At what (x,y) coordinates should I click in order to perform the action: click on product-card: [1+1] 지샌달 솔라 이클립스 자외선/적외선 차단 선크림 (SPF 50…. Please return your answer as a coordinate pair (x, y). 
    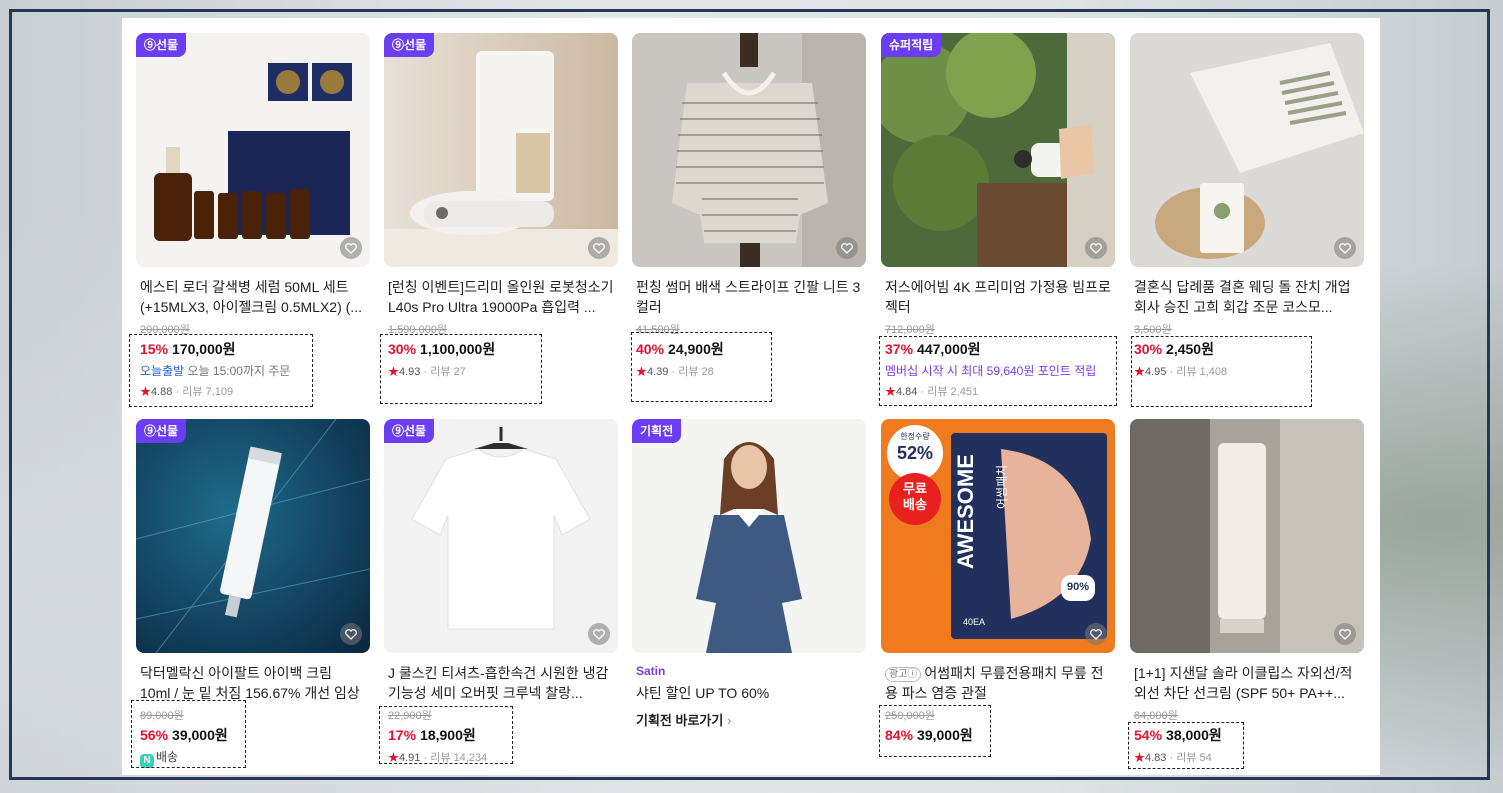
    Looking at the image, I should click on (1247, 594).